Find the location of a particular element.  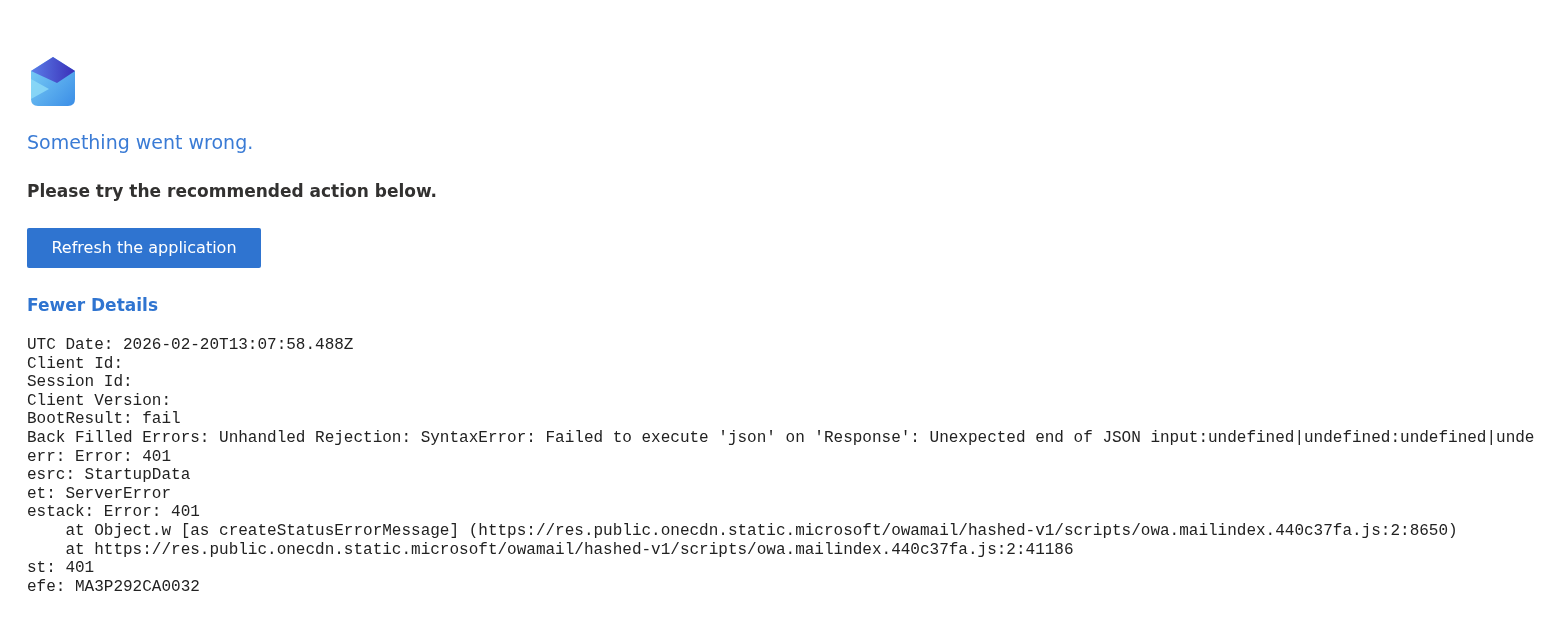

error-heading: Something went wrong. is located at coordinates (141, 142).